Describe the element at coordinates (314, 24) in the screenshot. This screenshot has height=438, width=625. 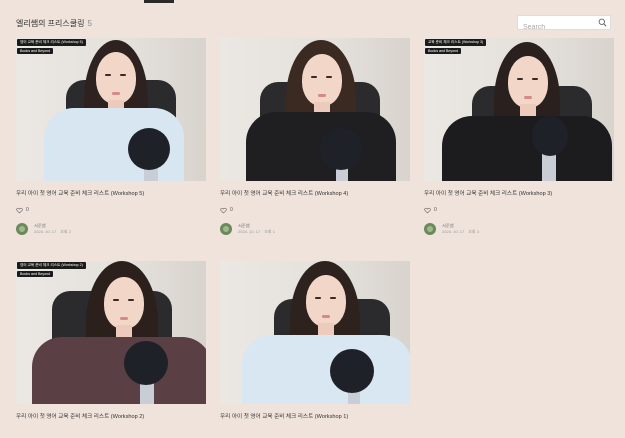
I see `board-header: 엘리쌤의 프리스쿨링 5` at that location.